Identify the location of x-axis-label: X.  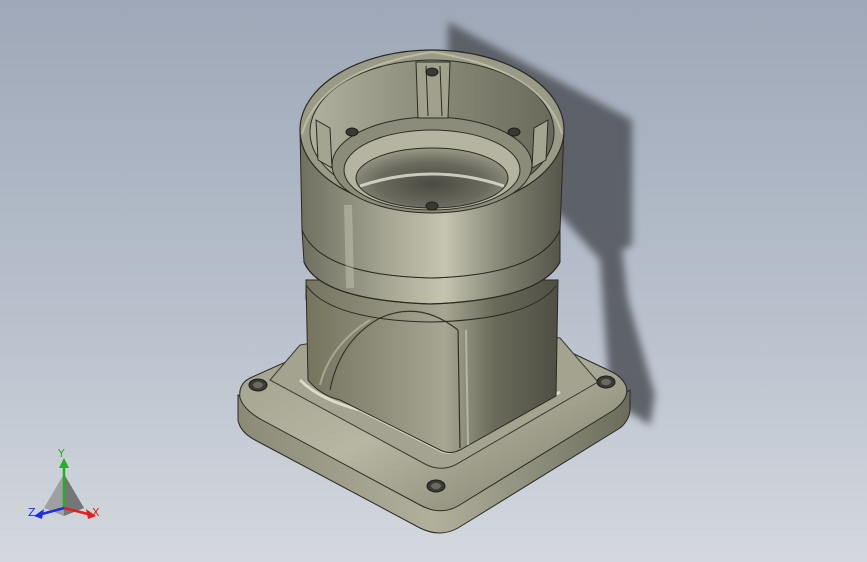
(96, 512).